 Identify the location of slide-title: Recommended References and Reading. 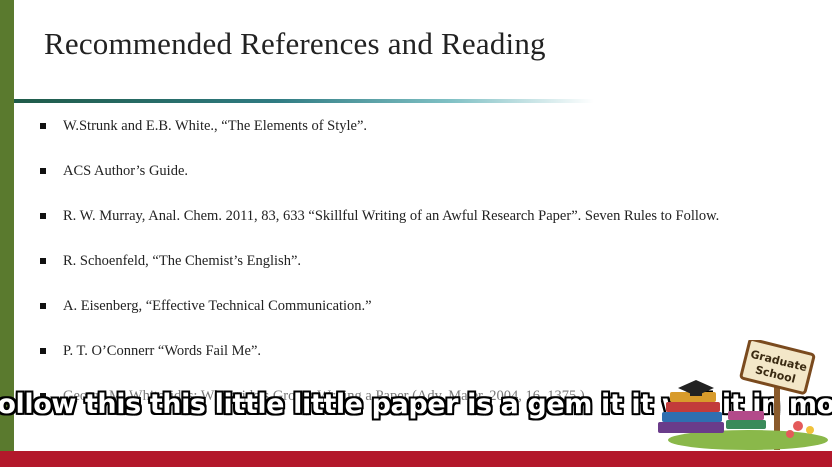
(295, 43).